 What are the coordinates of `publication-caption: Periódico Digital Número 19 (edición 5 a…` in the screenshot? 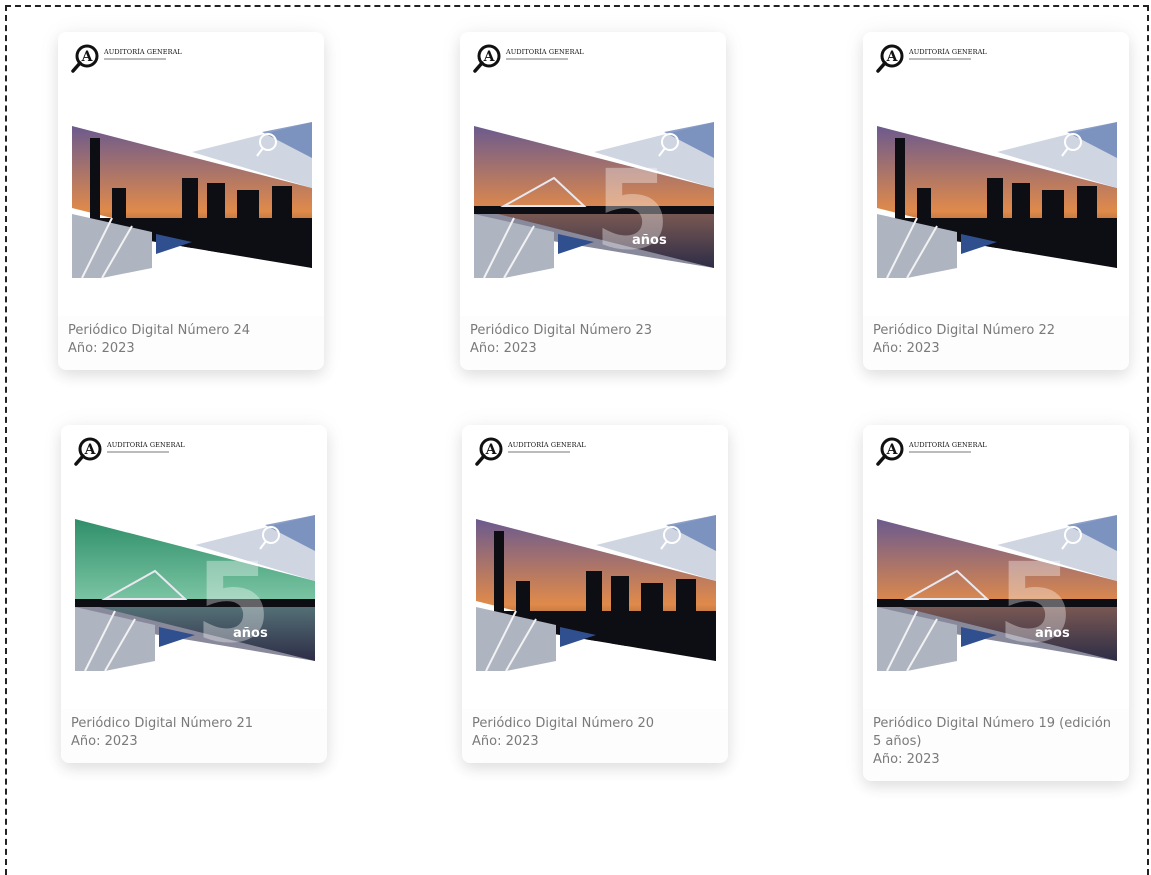 It's located at (996, 745).